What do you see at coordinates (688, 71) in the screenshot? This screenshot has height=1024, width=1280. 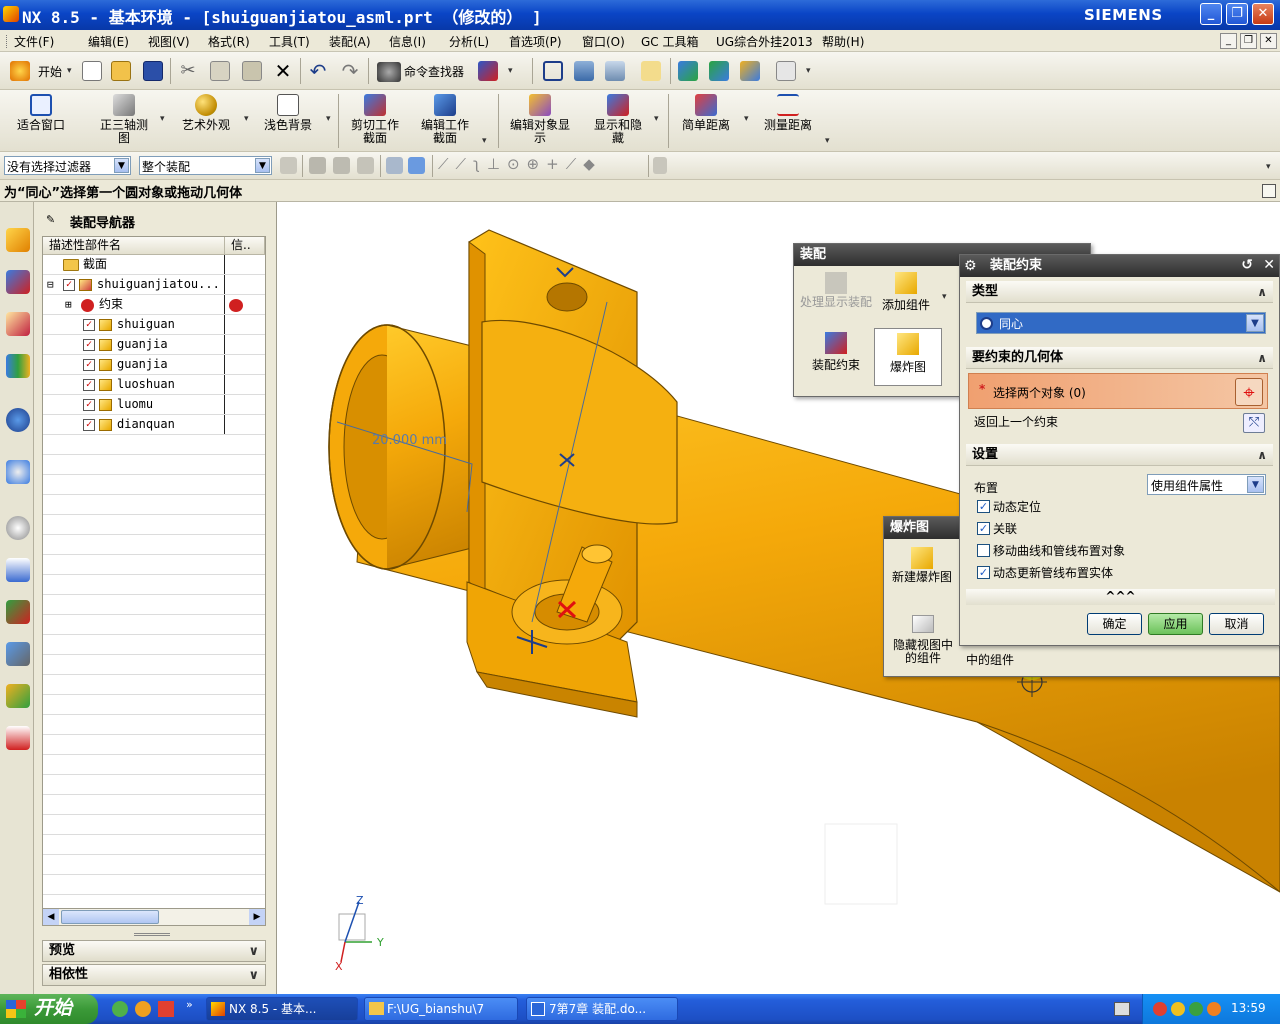 I see `tool-blue-icon` at bounding box center [688, 71].